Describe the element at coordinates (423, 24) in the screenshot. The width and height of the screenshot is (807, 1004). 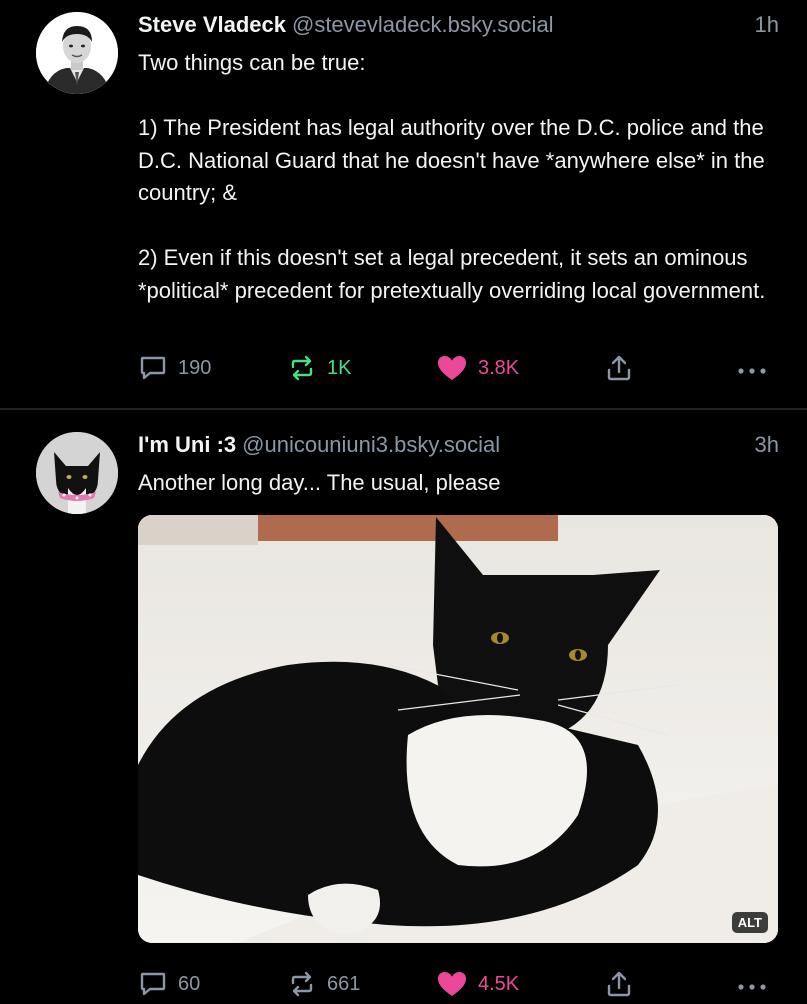
I see `author-handle: @stevevladeck.bsky.social` at that location.